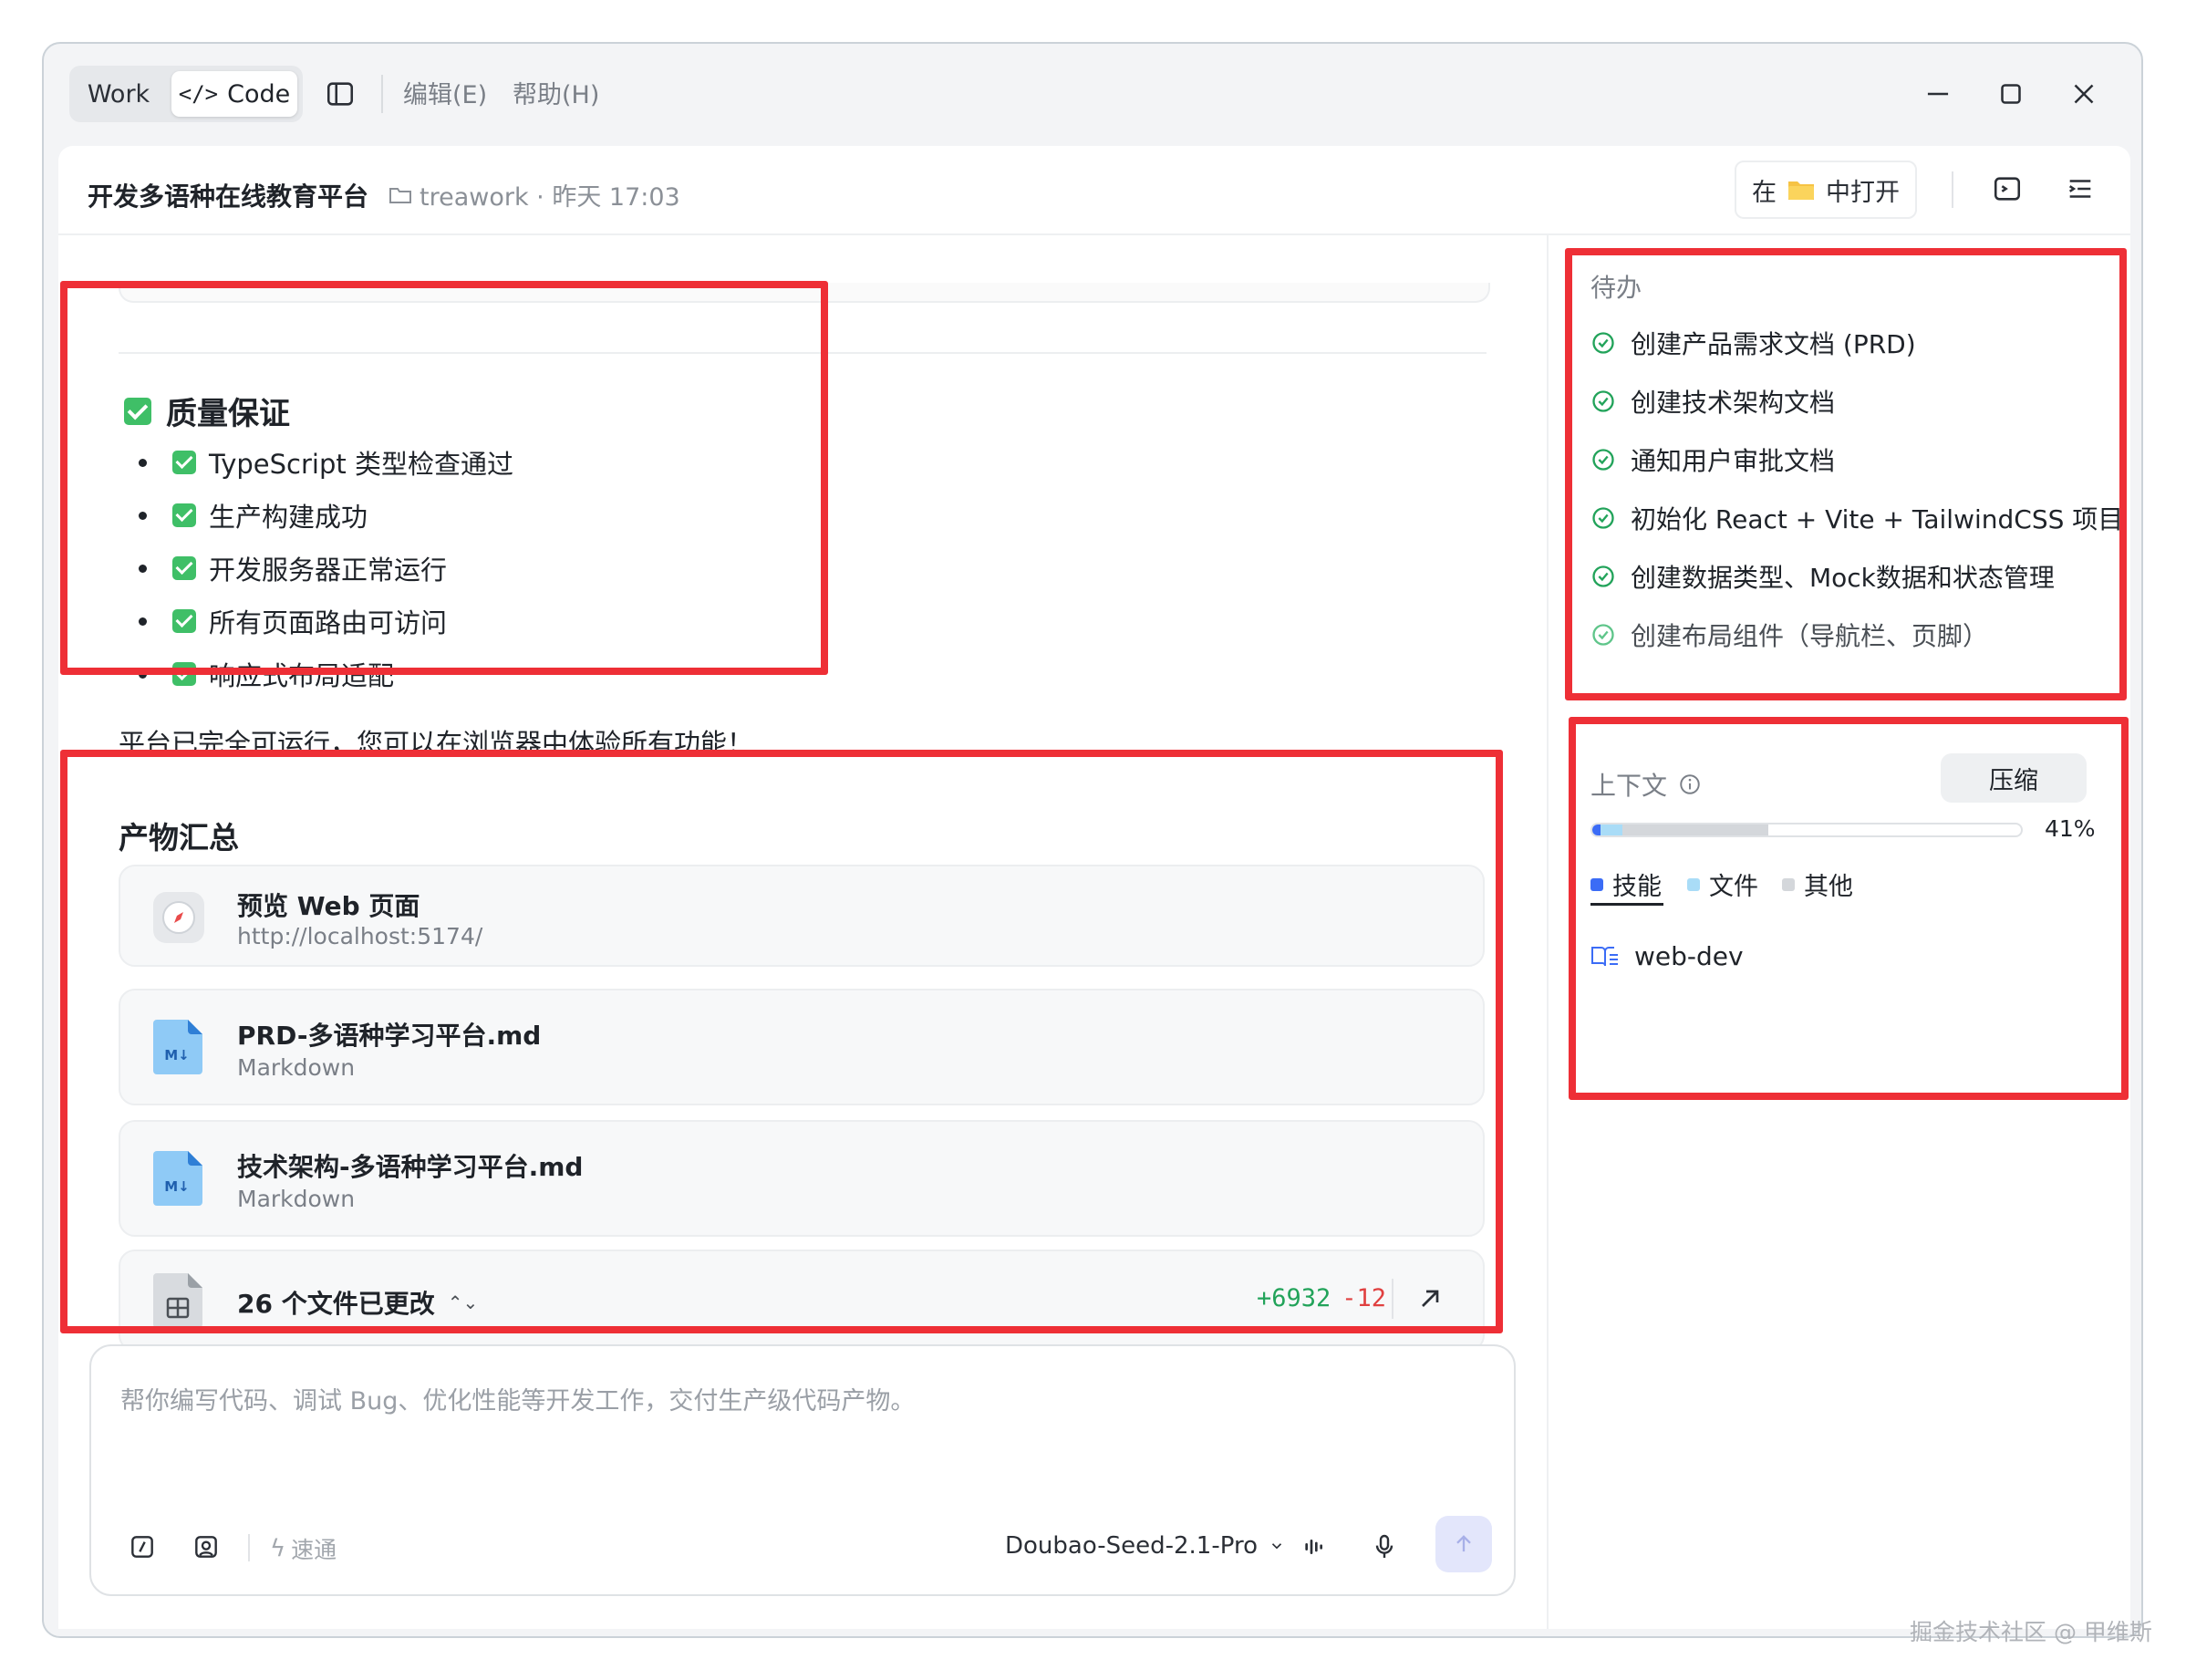 The height and width of the screenshot is (1680, 2186). I want to click on todo-text: 创建技术架构文档, so click(1733, 403).